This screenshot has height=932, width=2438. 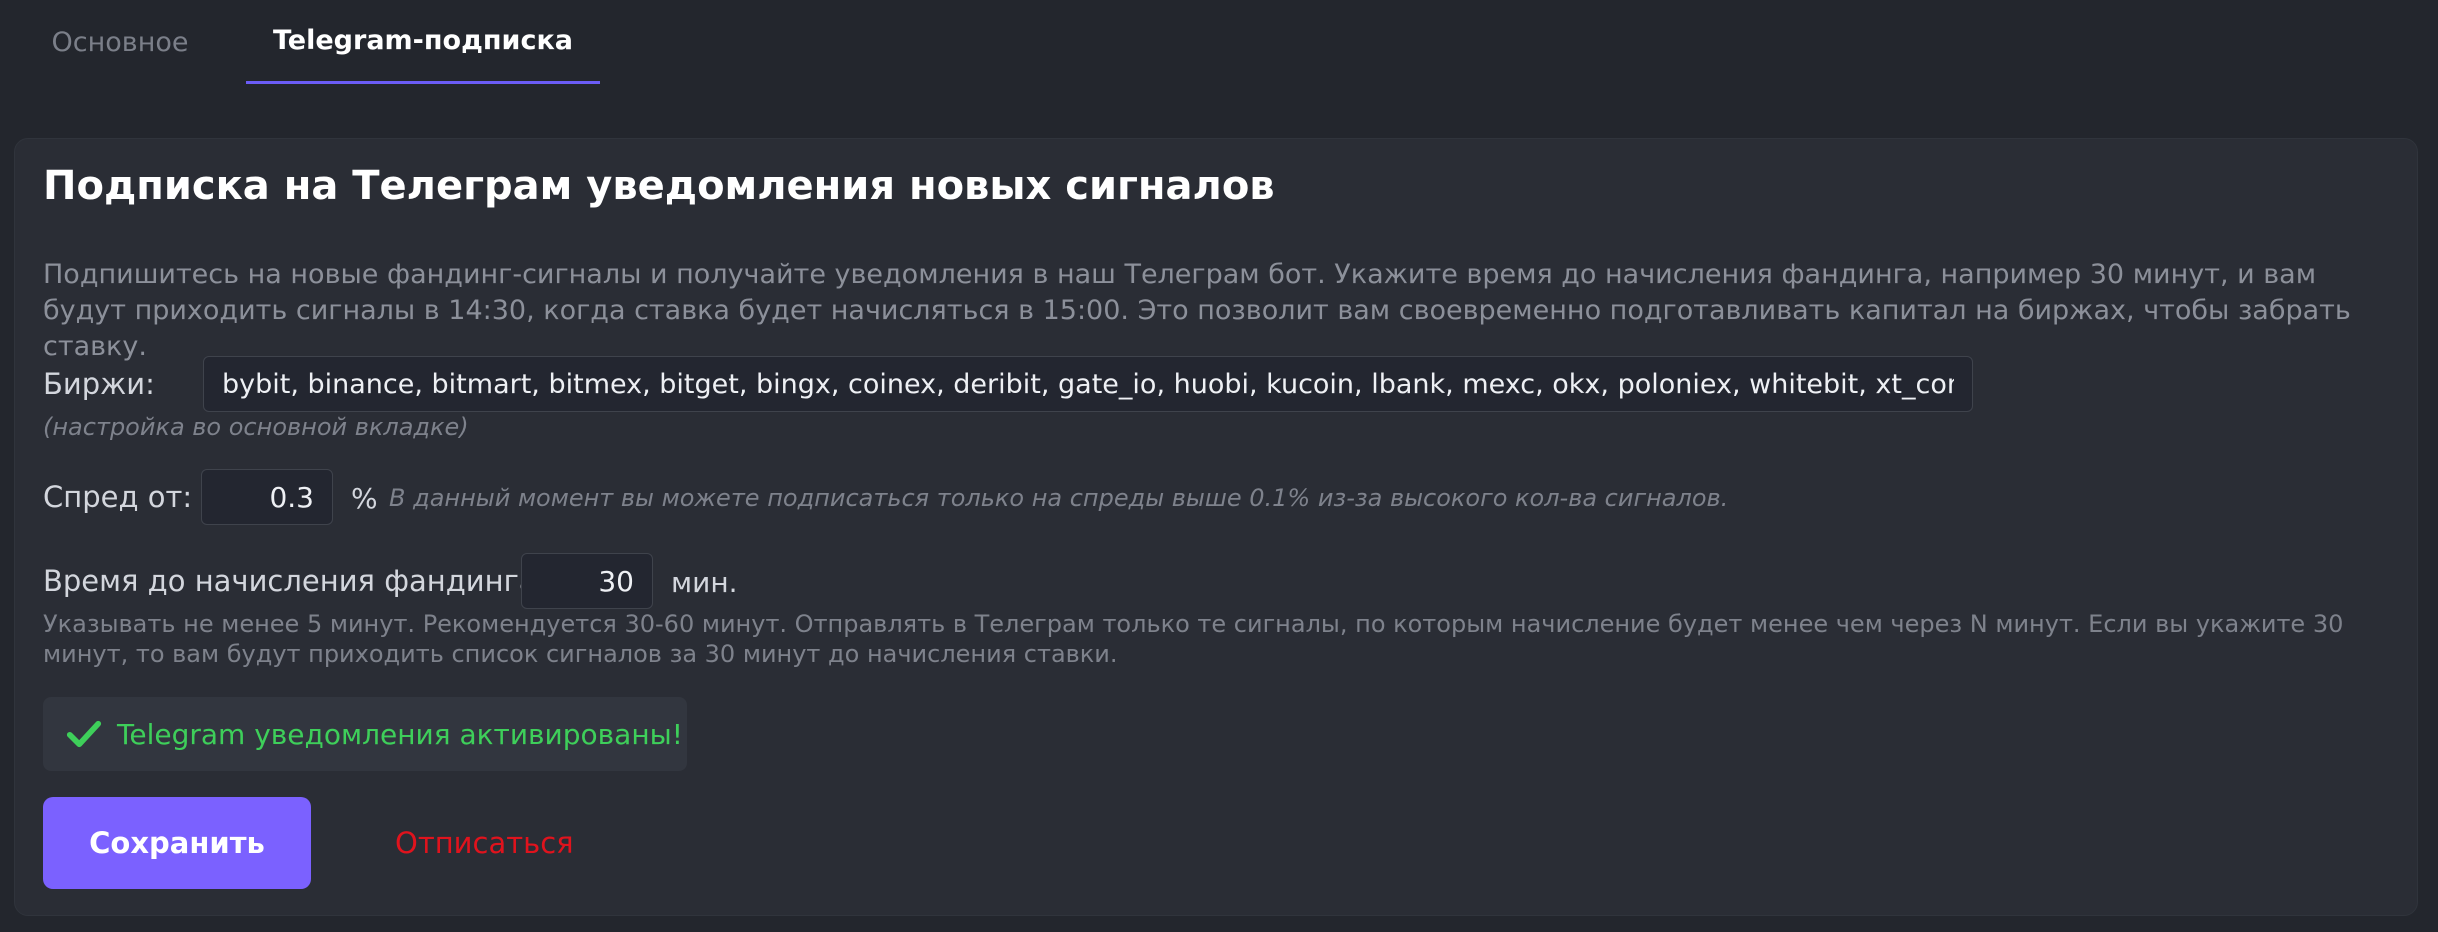 What do you see at coordinates (704, 582) in the screenshot?
I see `funding-unit: мин.` at bounding box center [704, 582].